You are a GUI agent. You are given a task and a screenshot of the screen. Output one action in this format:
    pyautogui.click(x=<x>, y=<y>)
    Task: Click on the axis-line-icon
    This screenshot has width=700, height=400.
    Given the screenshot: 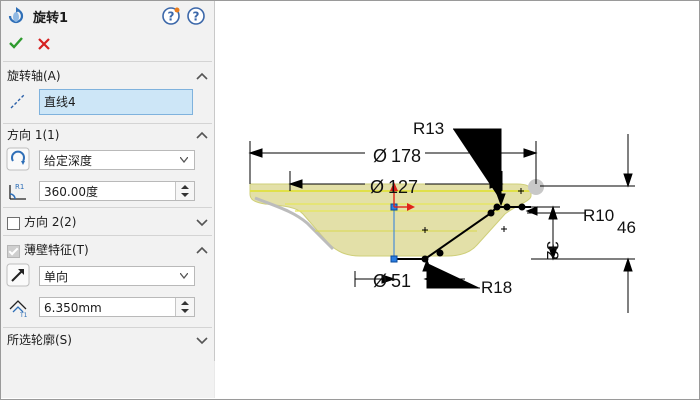 What is the action you would take?
    pyautogui.click(x=18, y=101)
    